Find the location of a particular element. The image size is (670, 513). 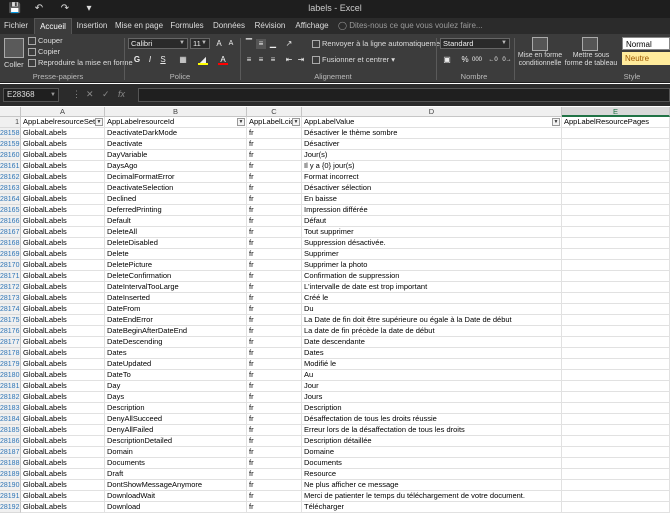

select-all-corner is located at coordinates (10, 112).